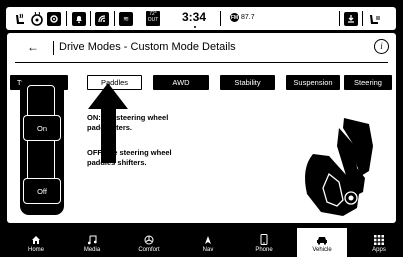 This screenshot has height=257, width=403. Describe the element at coordinates (181, 82) in the screenshot. I see `tab-awd: AWD` at that location.